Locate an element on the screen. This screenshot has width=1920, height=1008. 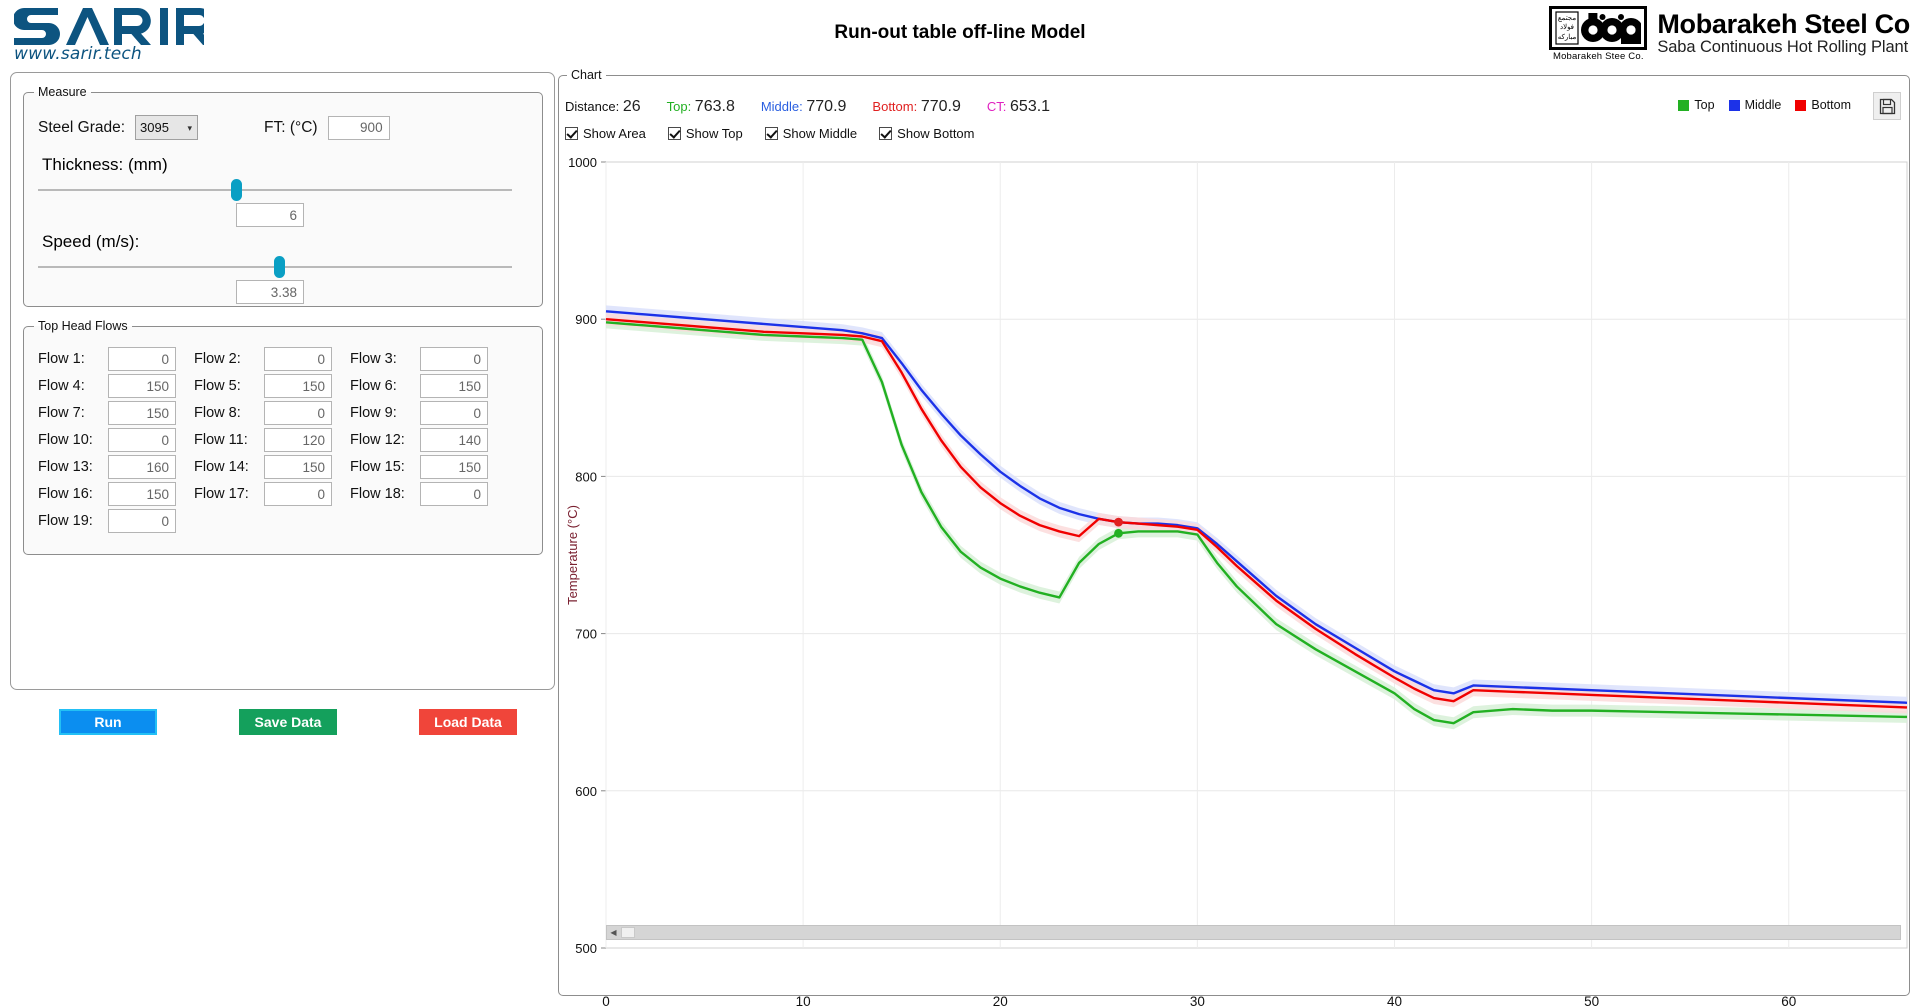
y-tick-label: 900 is located at coordinates (586, 319).